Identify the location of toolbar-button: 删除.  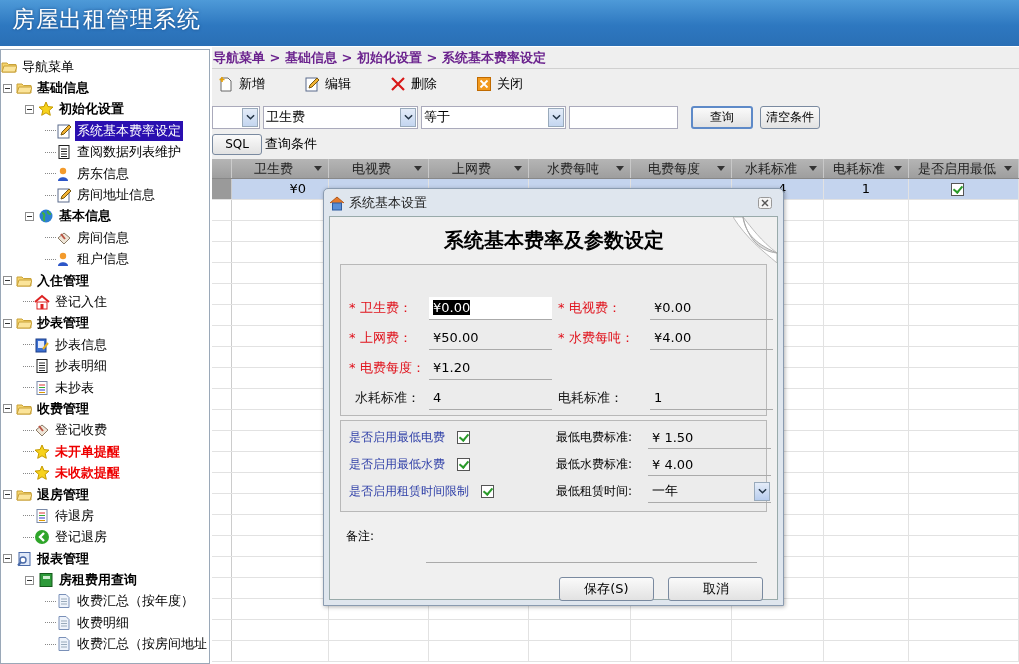
(422, 84).